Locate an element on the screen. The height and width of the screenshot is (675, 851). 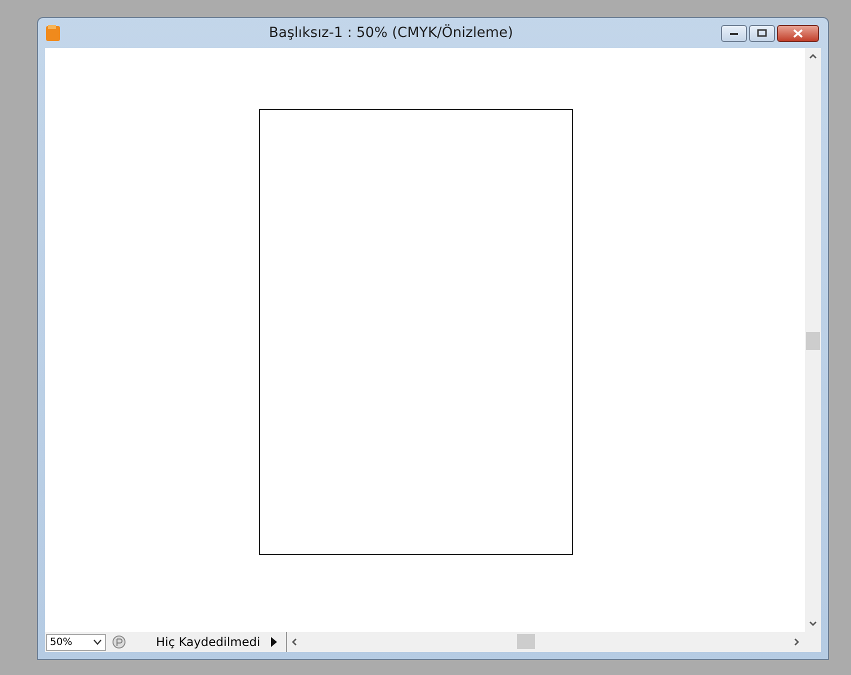
minimize-icon is located at coordinates (734, 33).